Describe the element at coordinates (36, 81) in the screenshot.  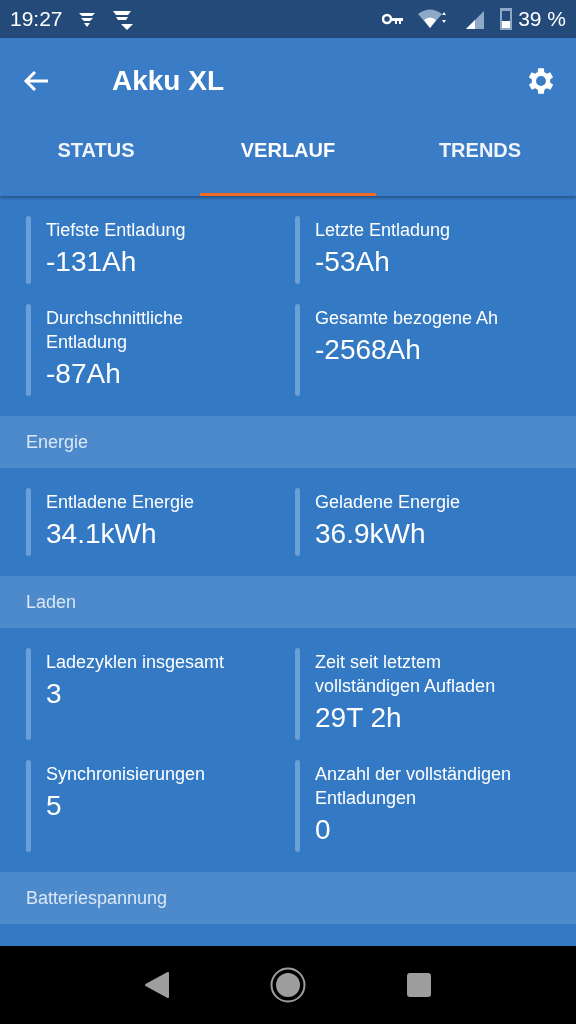
I see `back-button` at that location.